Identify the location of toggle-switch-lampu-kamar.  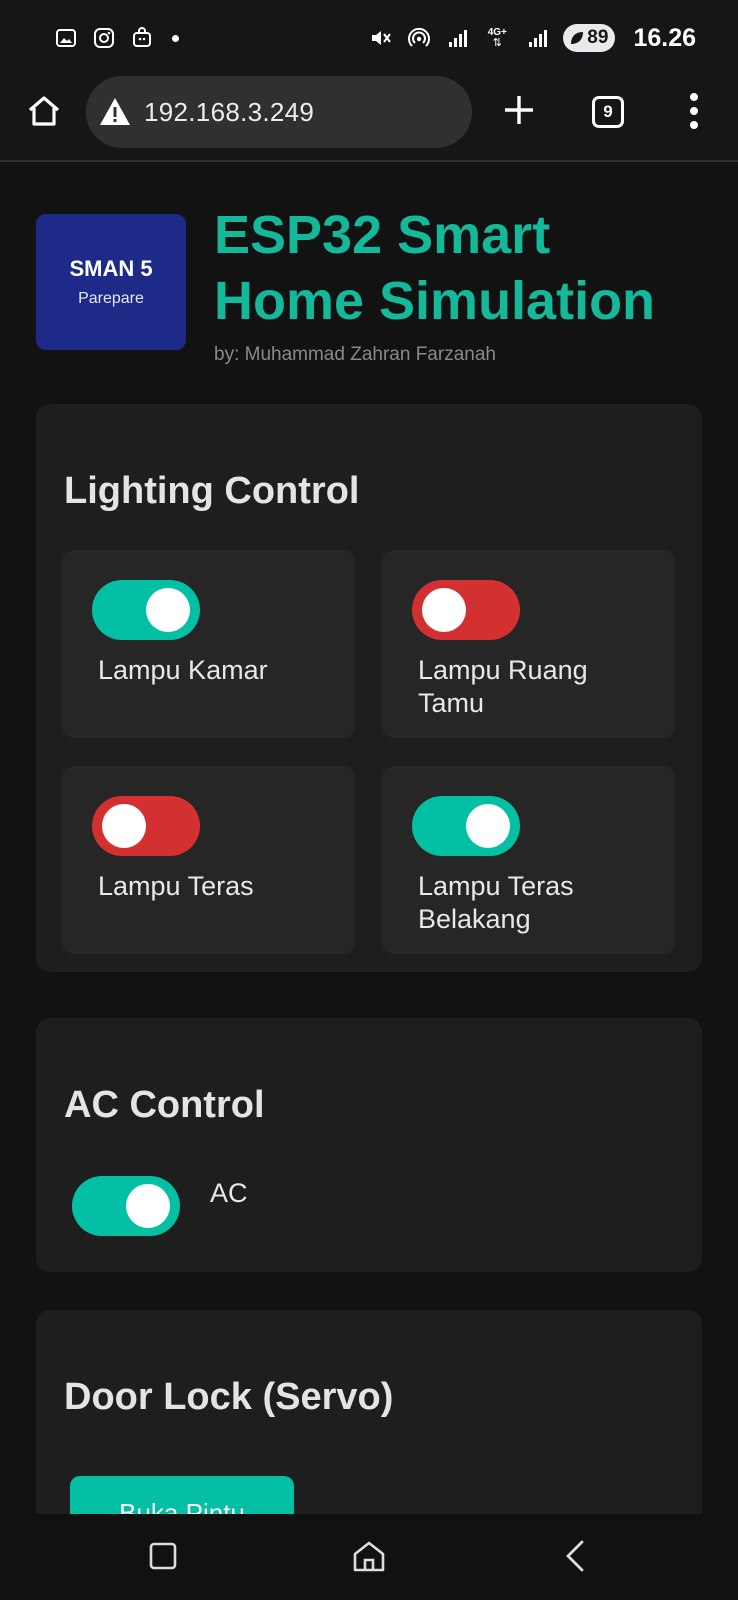
(146, 610).